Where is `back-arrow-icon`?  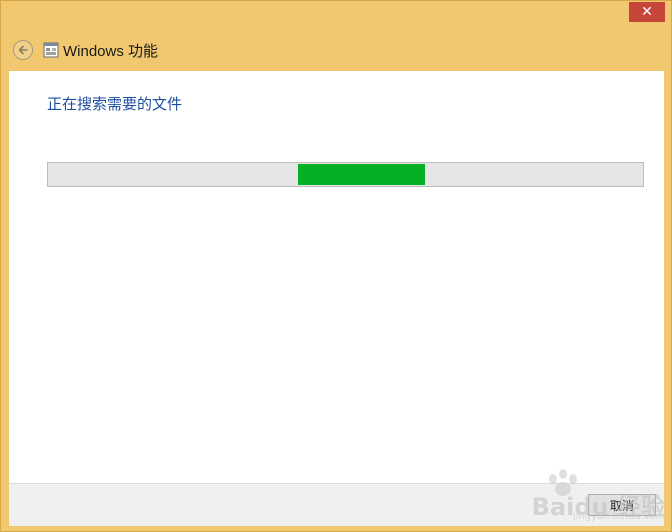 back-arrow-icon is located at coordinates (23, 50).